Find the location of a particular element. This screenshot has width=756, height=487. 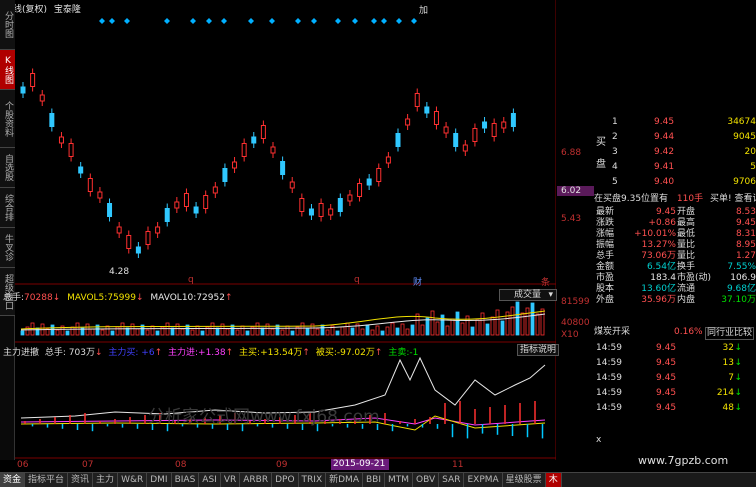

event-marker-q1: q is located at coordinates (191, 280).